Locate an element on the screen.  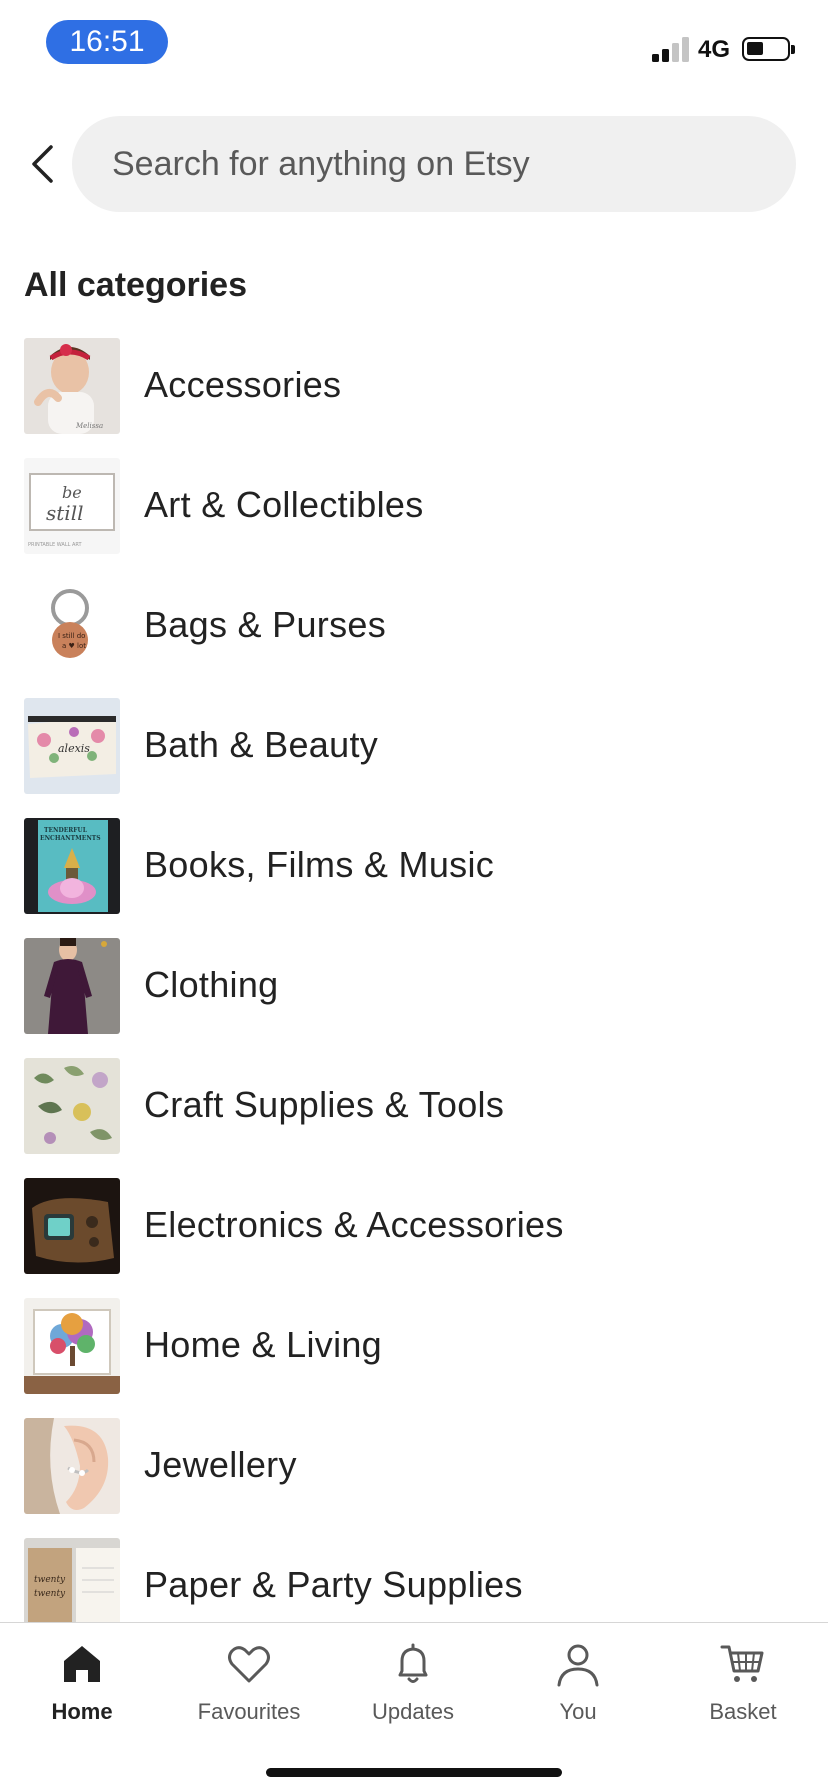
bottom-nav: Home Favourites Updates You Basket is located at coordinates (414, 1707).